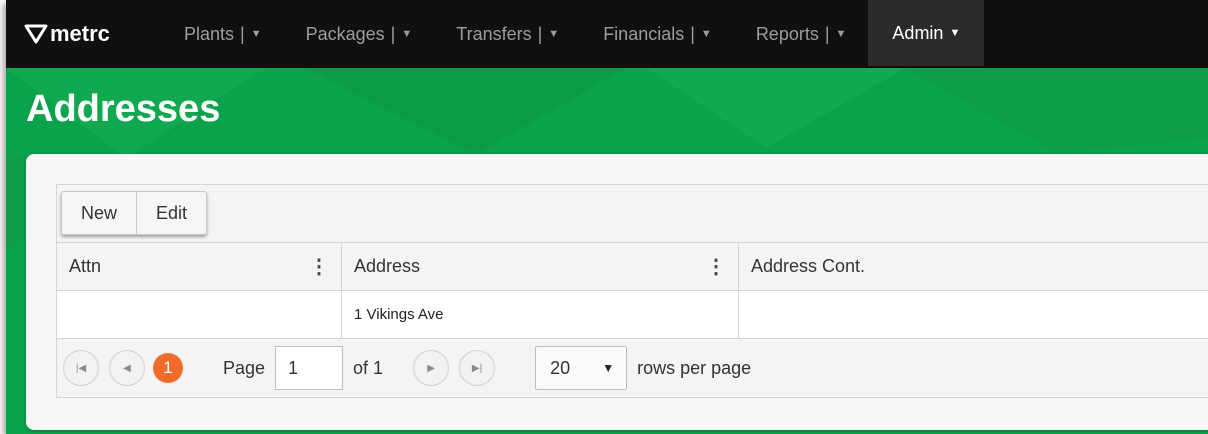 This screenshot has width=1208, height=434. What do you see at coordinates (80, 33) in the screenshot?
I see `brand-name: metrc` at bounding box center [80, 33].